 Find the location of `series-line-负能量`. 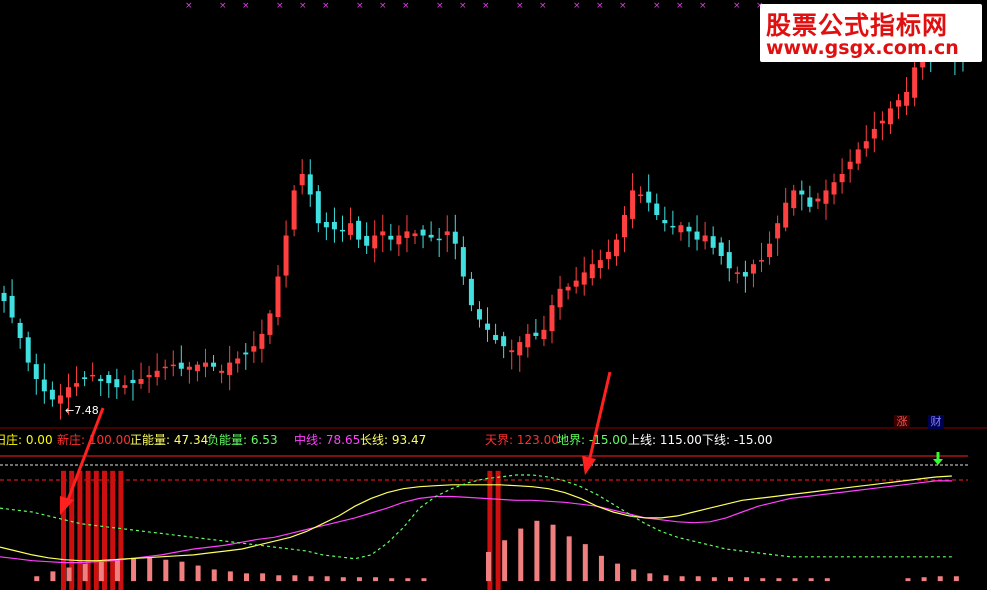

series-line-负能量 is located at coordinates (476, 517).